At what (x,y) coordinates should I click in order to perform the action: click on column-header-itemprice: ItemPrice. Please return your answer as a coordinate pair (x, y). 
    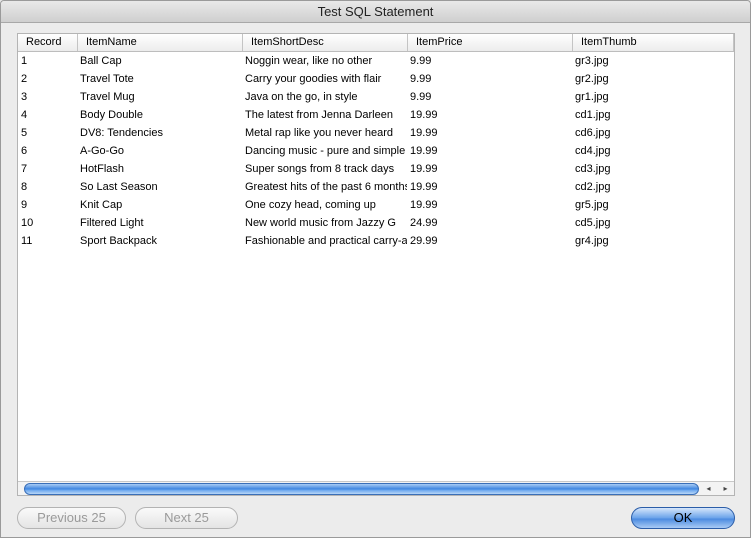
    Looking at the image, I should click on (490, 42).